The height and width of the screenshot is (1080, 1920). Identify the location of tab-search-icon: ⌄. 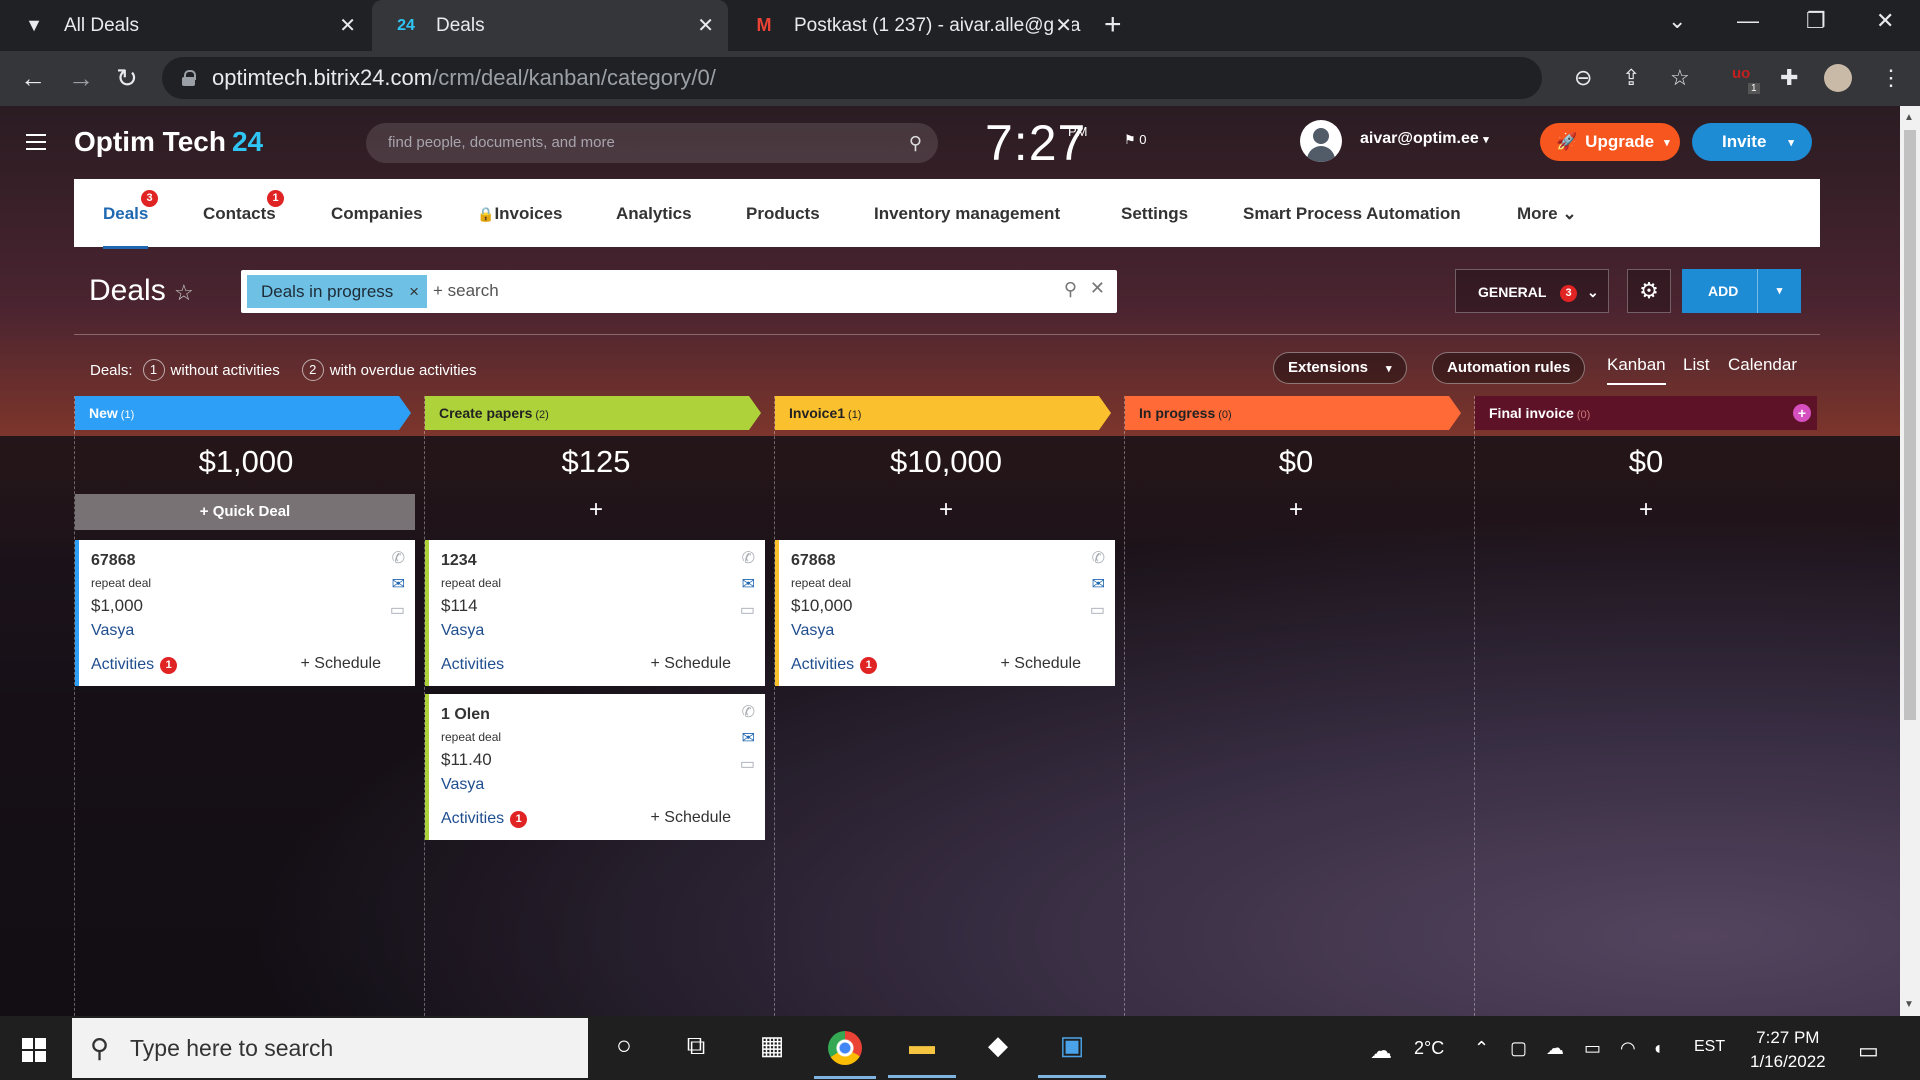
(1677, 21).